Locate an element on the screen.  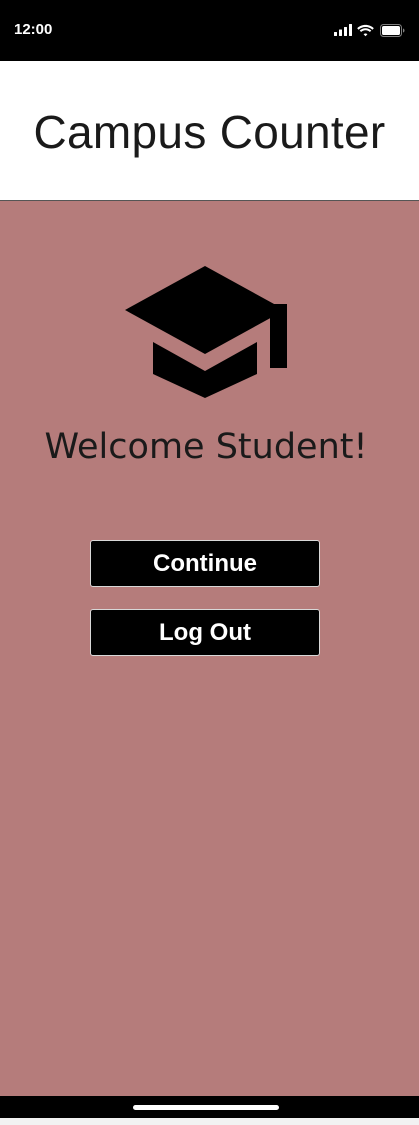
wifi-icon is located at coordinates (365, 30).